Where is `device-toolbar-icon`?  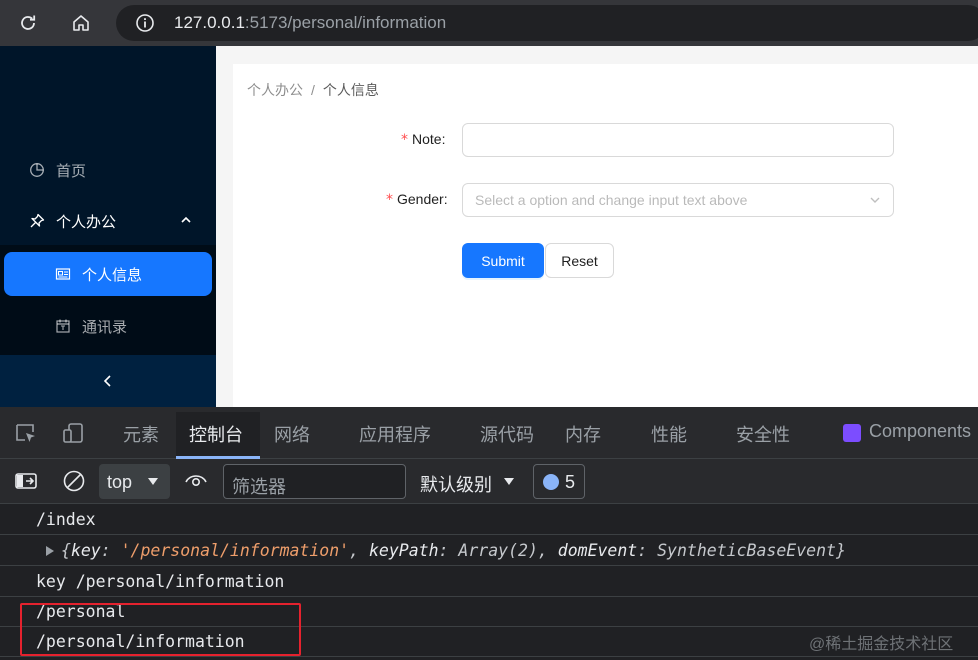
device-toolbar-icon is located at coordinates (74, 433).